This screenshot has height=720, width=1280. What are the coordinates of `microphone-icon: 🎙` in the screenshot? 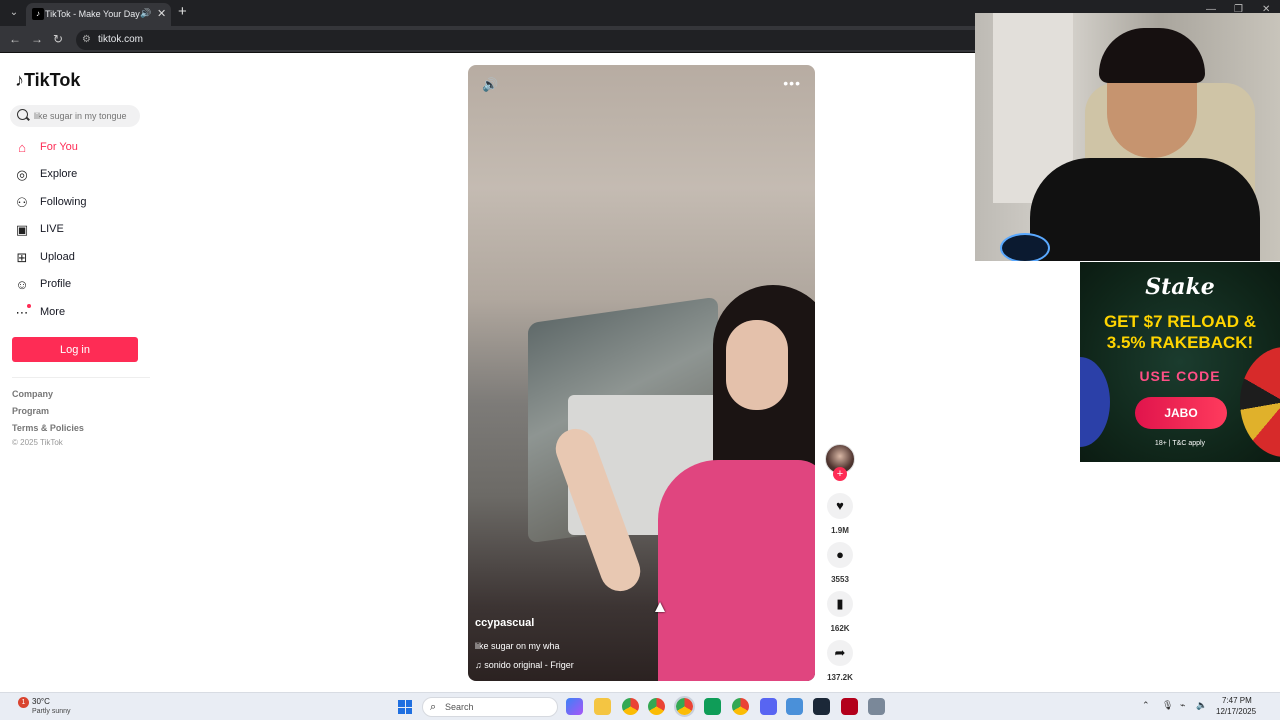 It's located at (1167, 705).